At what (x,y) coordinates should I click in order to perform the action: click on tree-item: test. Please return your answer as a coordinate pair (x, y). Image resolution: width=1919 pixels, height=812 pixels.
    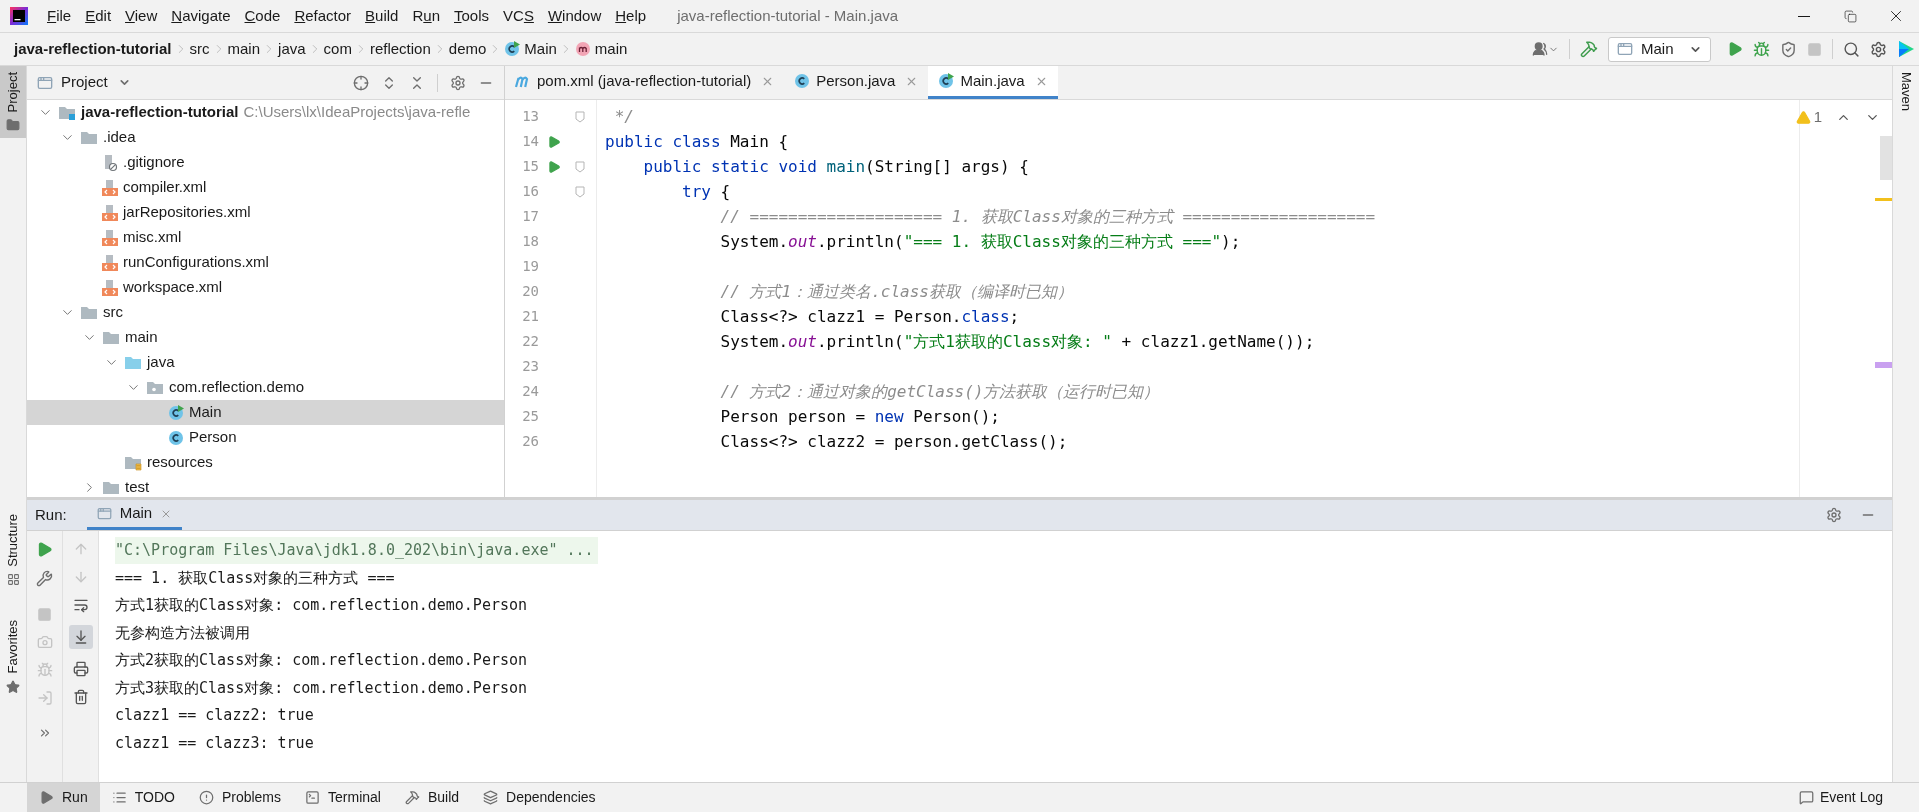
    Looking at the image, I should click on (265, 486).